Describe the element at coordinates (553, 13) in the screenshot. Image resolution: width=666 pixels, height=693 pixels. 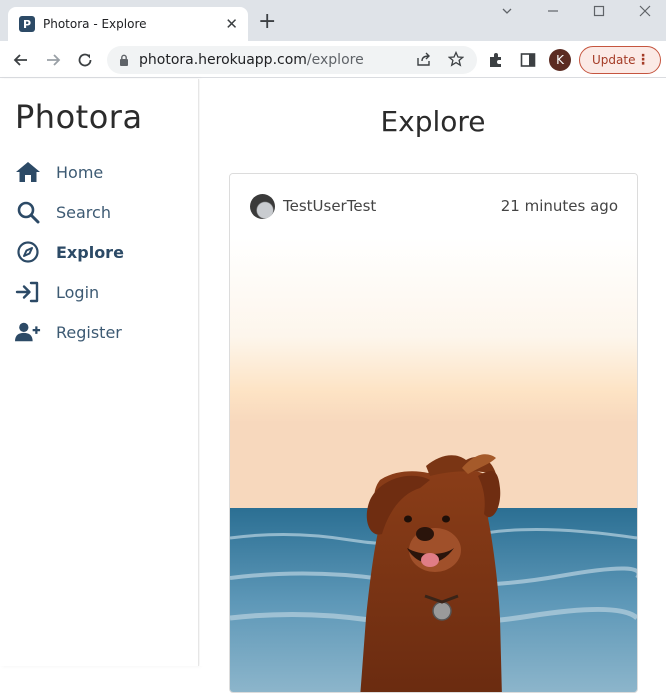
I see `minimize-button` at that location.